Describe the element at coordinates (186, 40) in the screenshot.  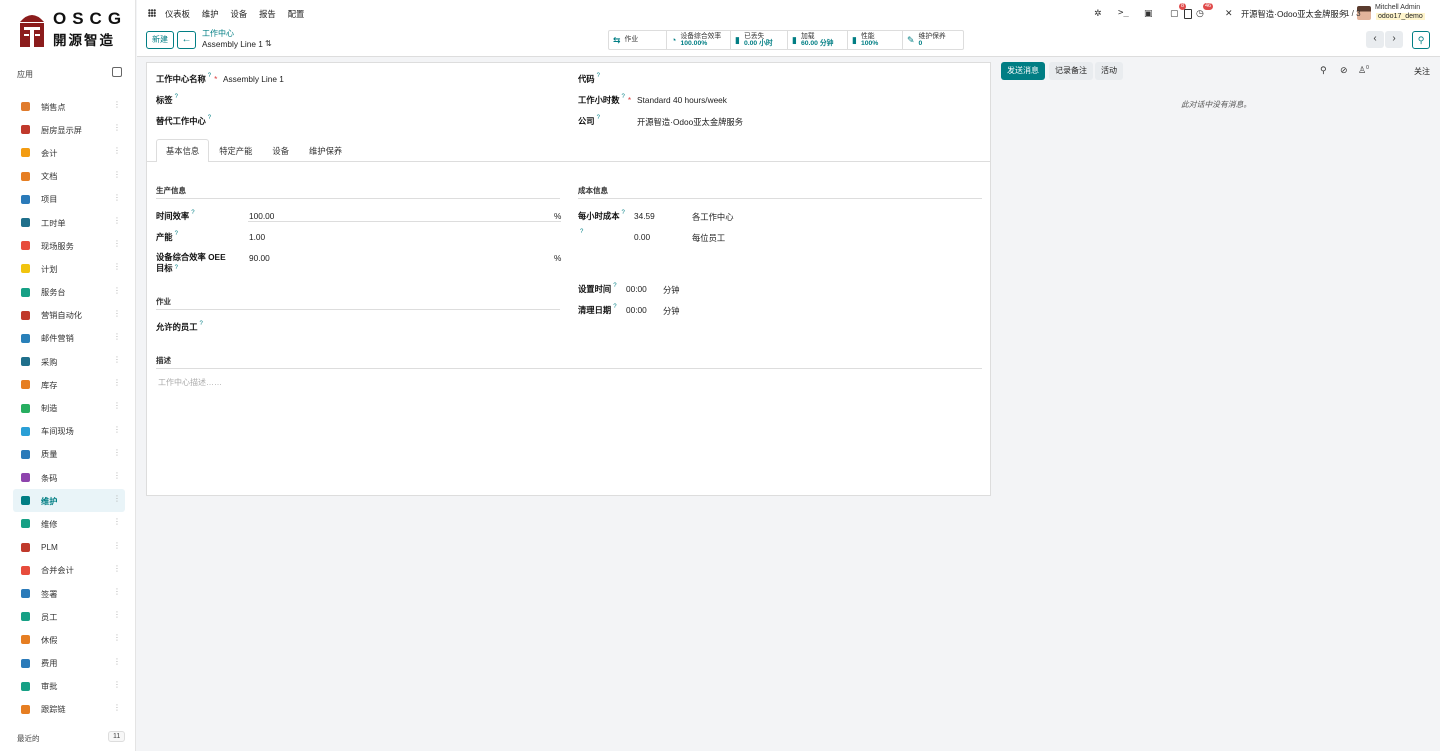
I see `back-arrow-icon: ←` at that location.